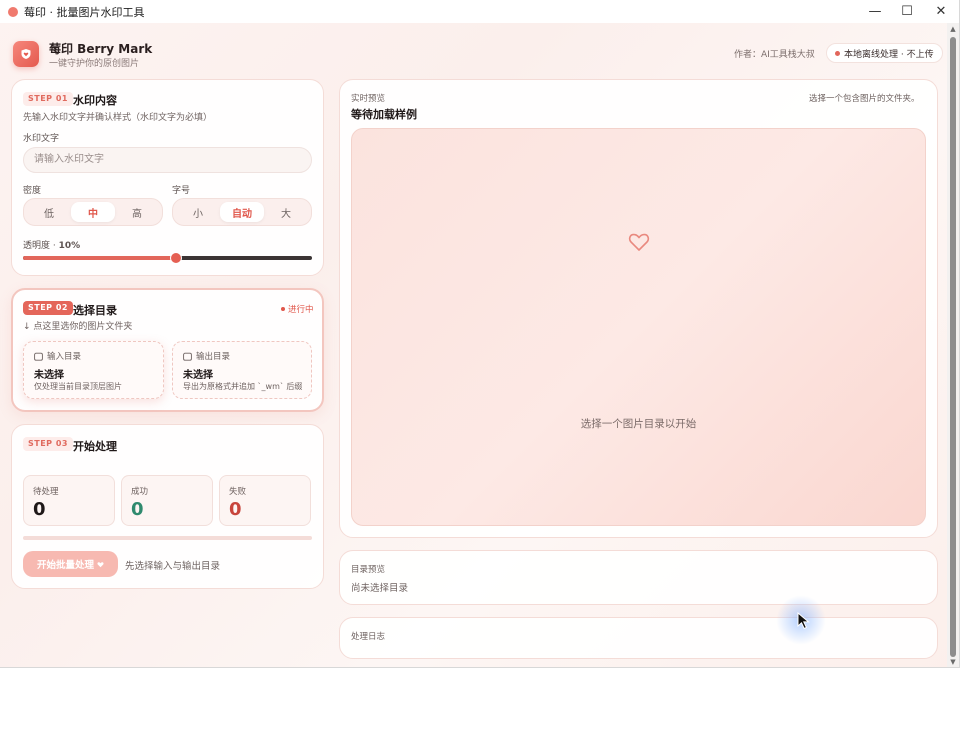 The height and width of the screenshot is (738, 960). I want to click on start-hint: 先选择输入与输出目录, so click(173, 566).